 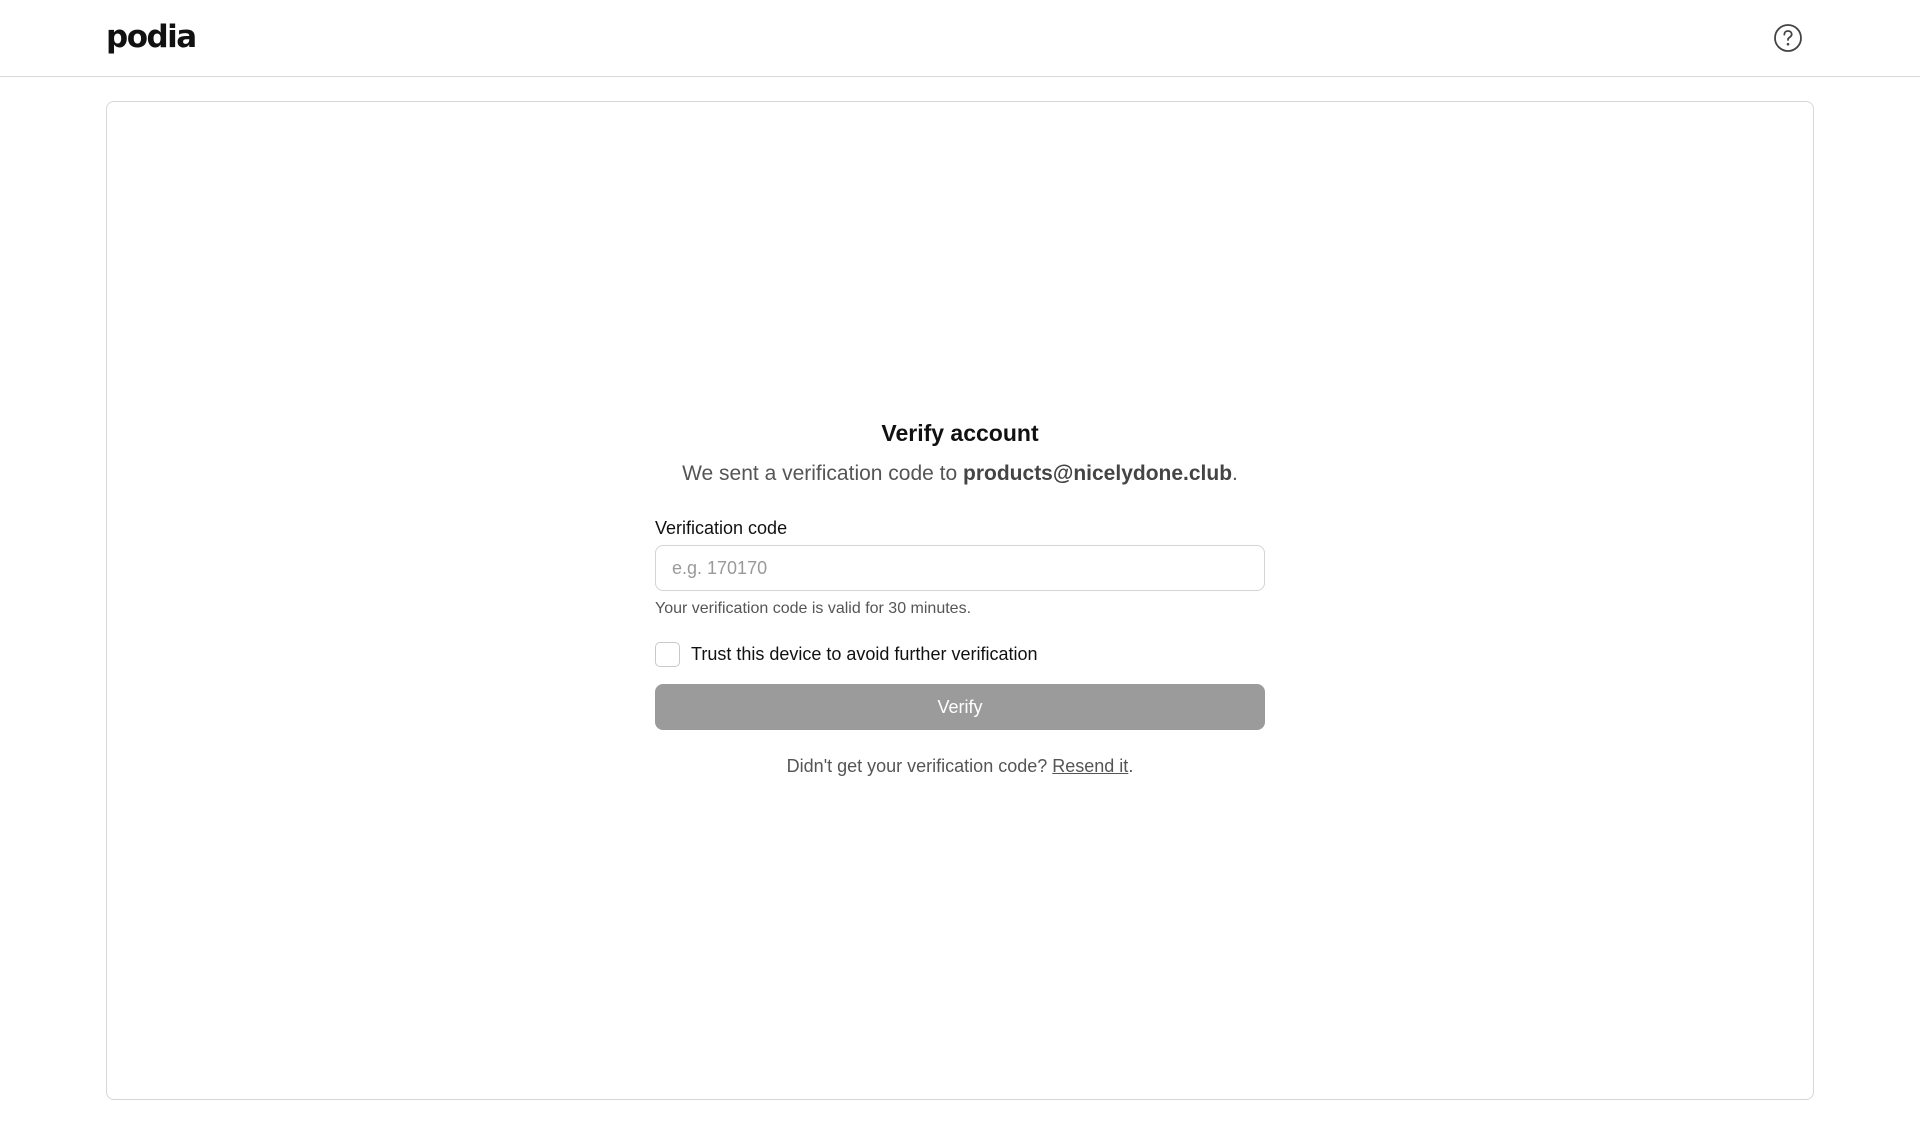 I want to click on subtitle-prefix: We sent a verification code to, so click(x=823, y=473).